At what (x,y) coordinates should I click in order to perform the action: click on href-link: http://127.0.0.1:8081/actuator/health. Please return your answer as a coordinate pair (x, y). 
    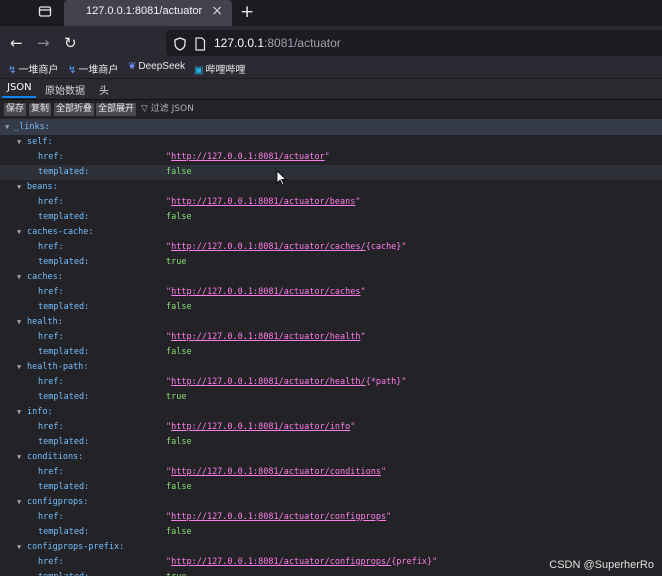
    Looking at the image, I should click on (265, 337).